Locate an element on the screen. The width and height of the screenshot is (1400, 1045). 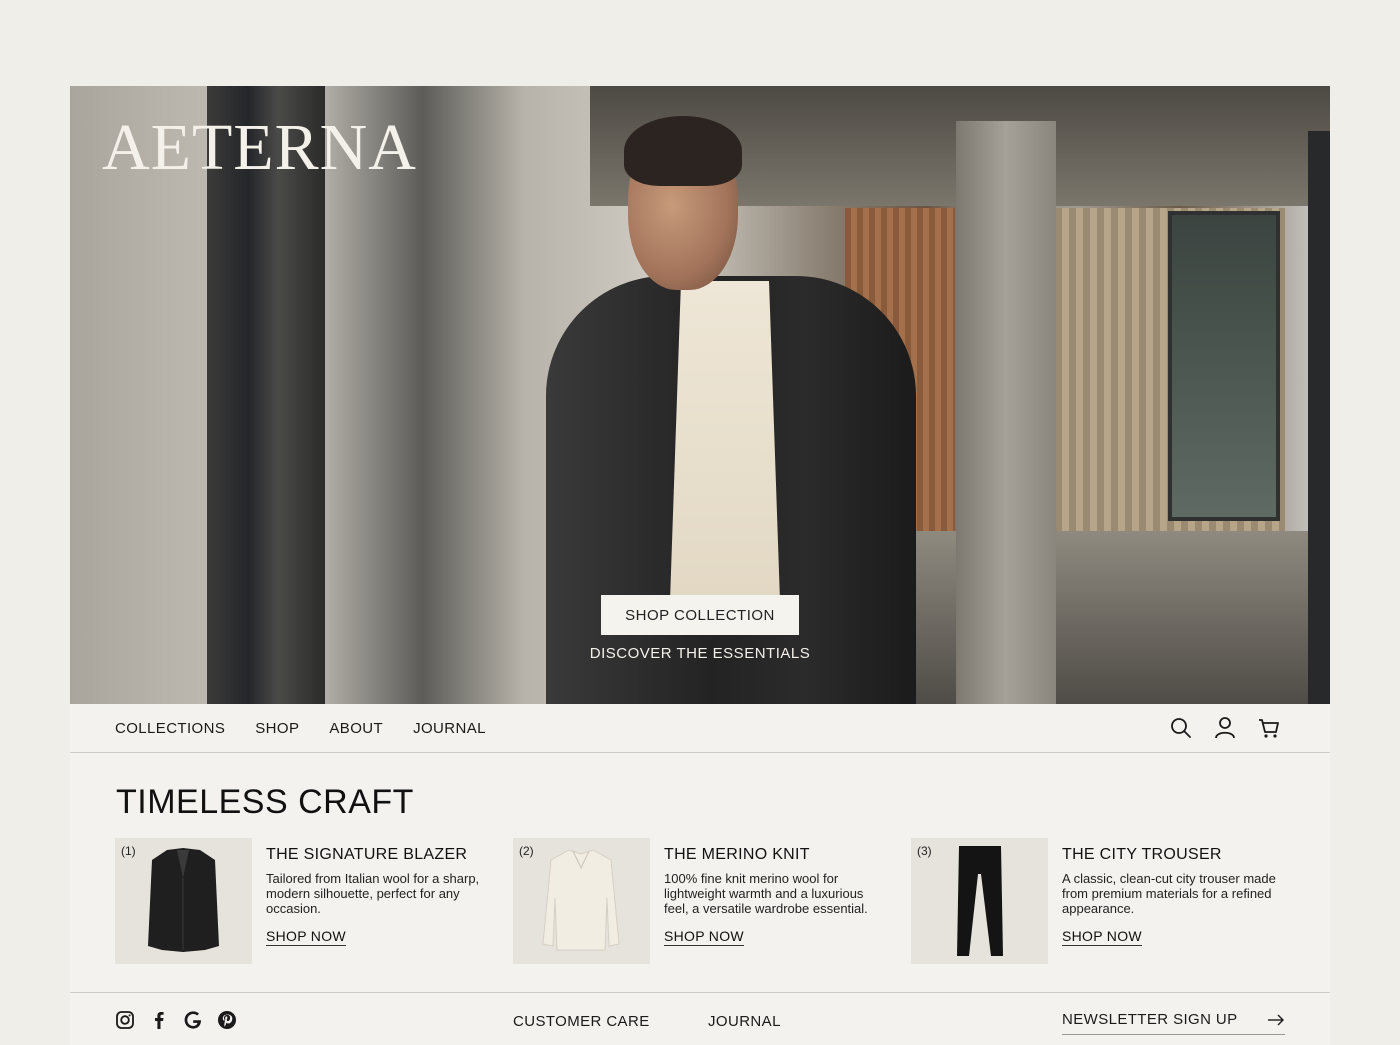
product-number: (2) is located at coordinates (526, 851).